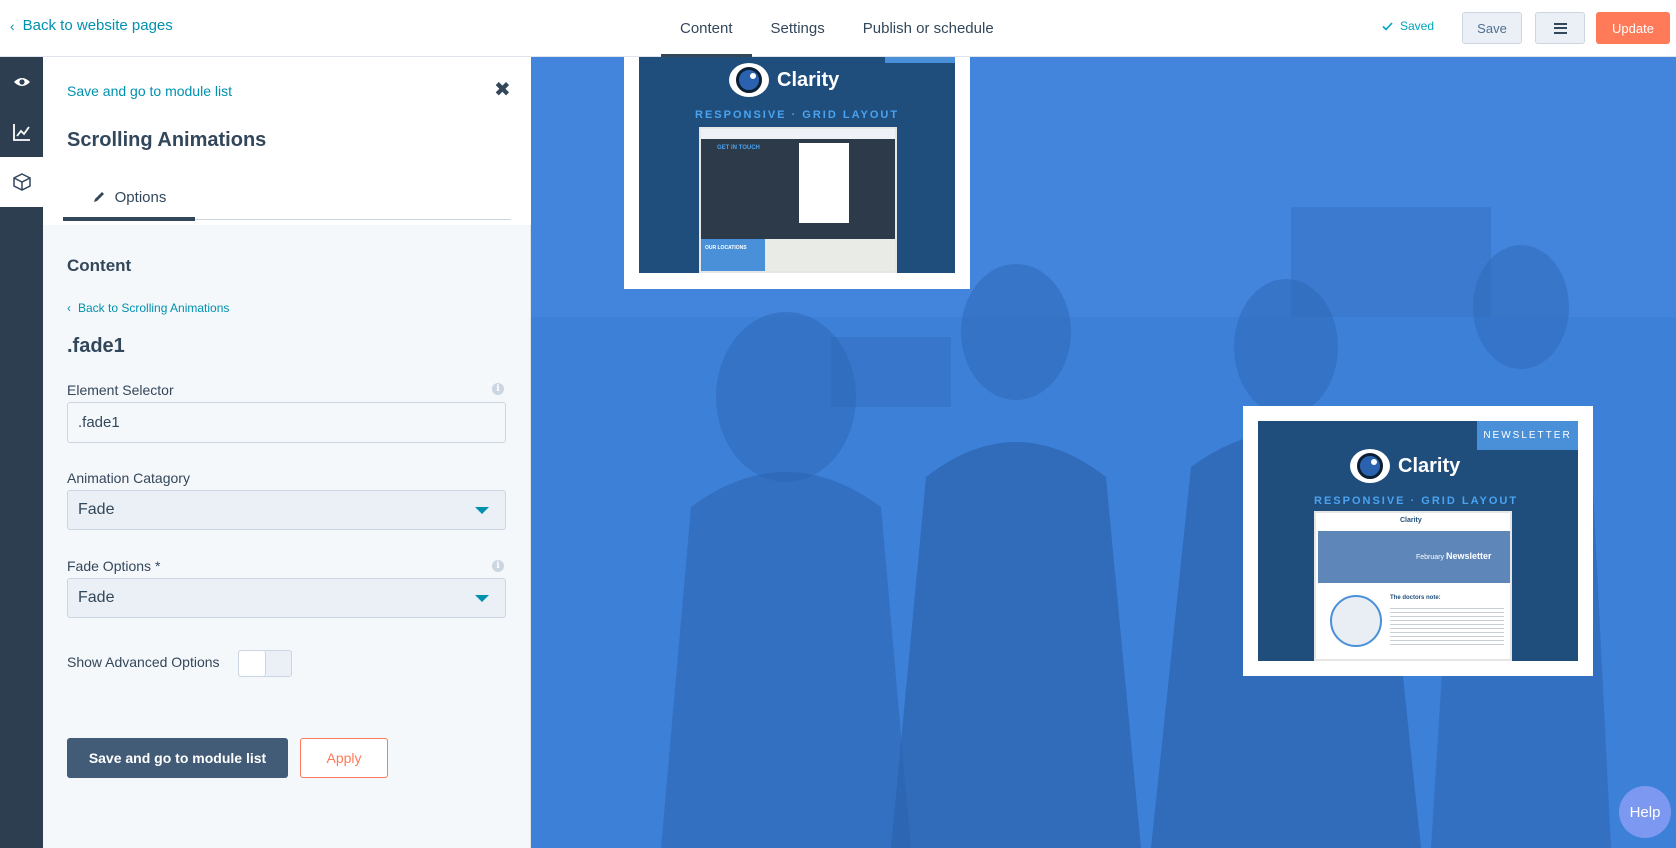 The image size is (1676, 848). What do you see at coordinates (128, 478) in the screenshot?
I see `animation-category-label: Animation Catagory` at bounding box center [128, 478].